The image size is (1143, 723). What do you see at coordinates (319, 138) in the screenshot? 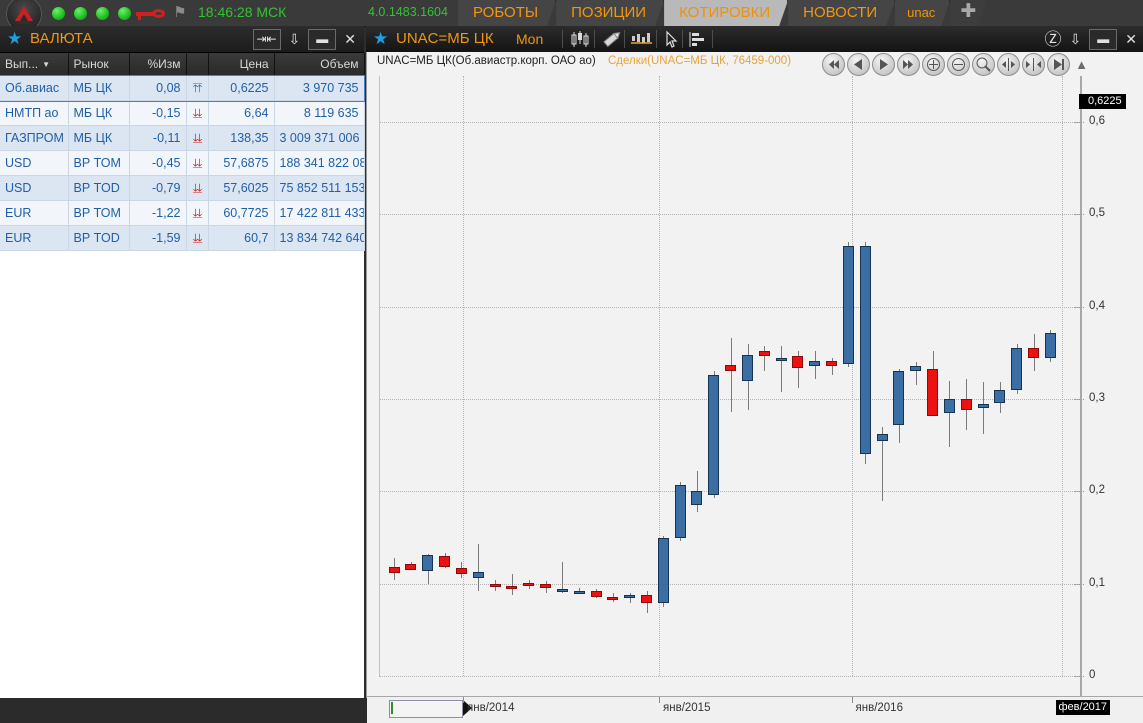
I see `cell-volume: 3 009 371 006` at bounding box center [319, 138].